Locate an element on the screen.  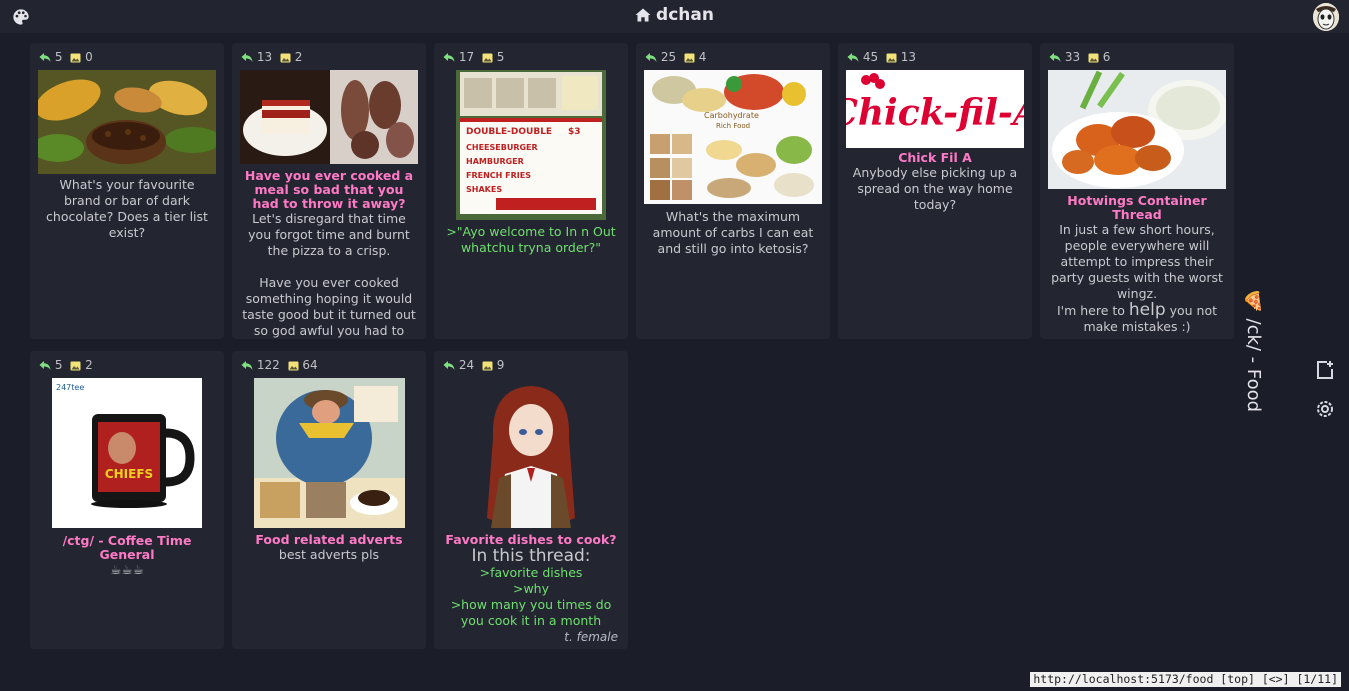
thread-stats: 122 64 is located at coordinates (329, 363).